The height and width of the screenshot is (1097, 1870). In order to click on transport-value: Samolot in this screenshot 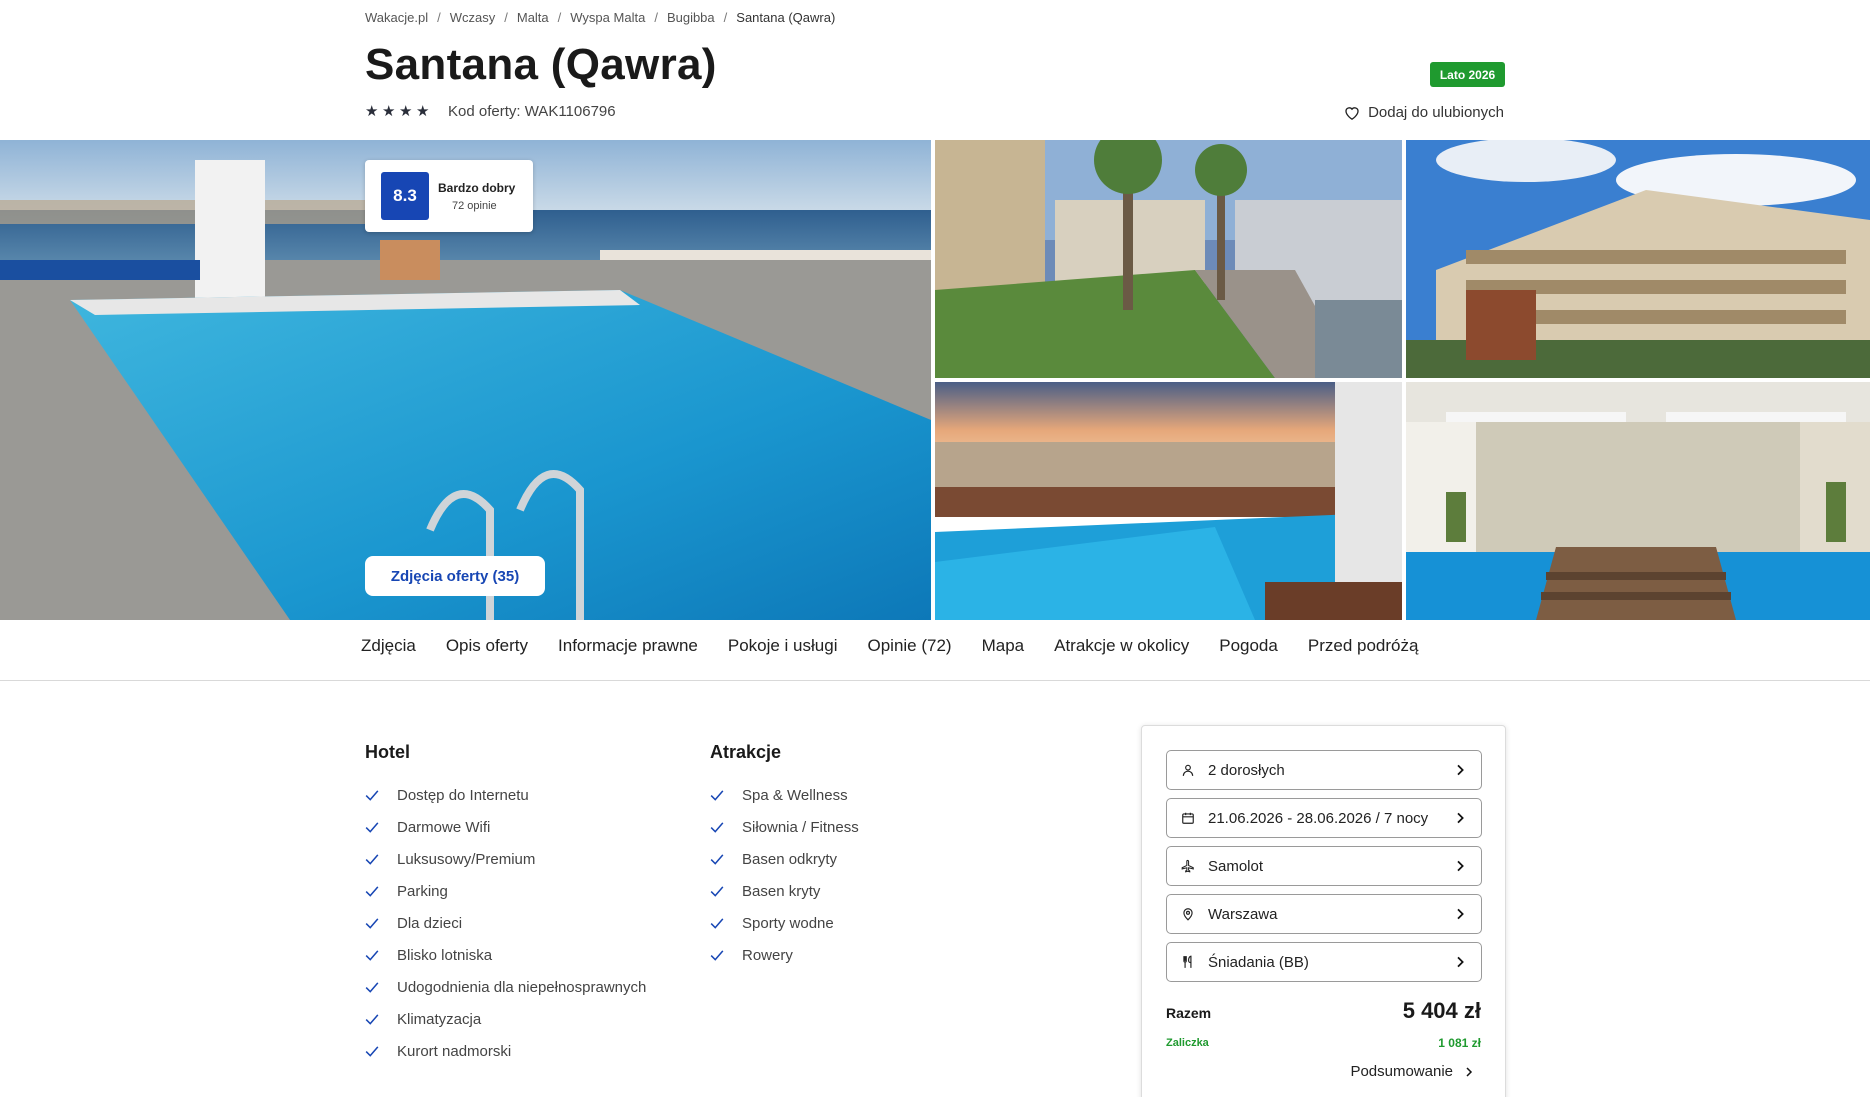, I will do `click(1236, 866)`.